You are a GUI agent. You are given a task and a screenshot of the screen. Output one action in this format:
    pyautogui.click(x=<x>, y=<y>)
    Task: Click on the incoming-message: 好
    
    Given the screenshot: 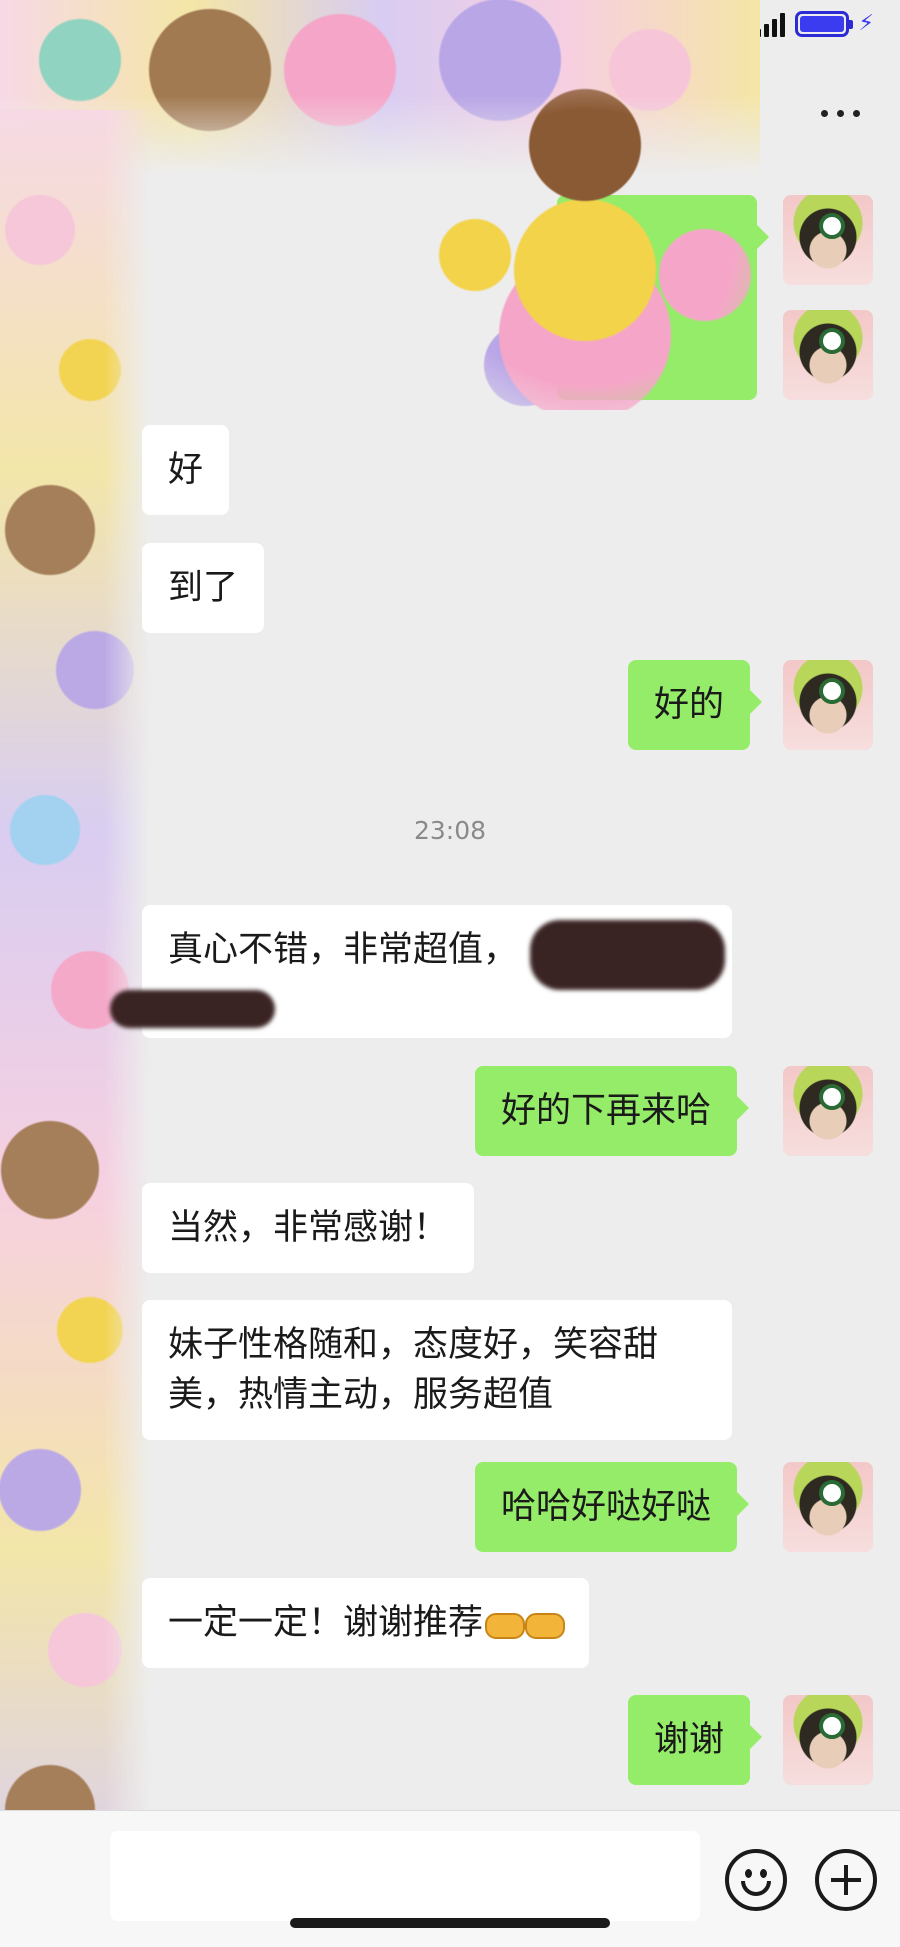 What is the action you would take?
    pyautogui.click(x=186, y=470)
    